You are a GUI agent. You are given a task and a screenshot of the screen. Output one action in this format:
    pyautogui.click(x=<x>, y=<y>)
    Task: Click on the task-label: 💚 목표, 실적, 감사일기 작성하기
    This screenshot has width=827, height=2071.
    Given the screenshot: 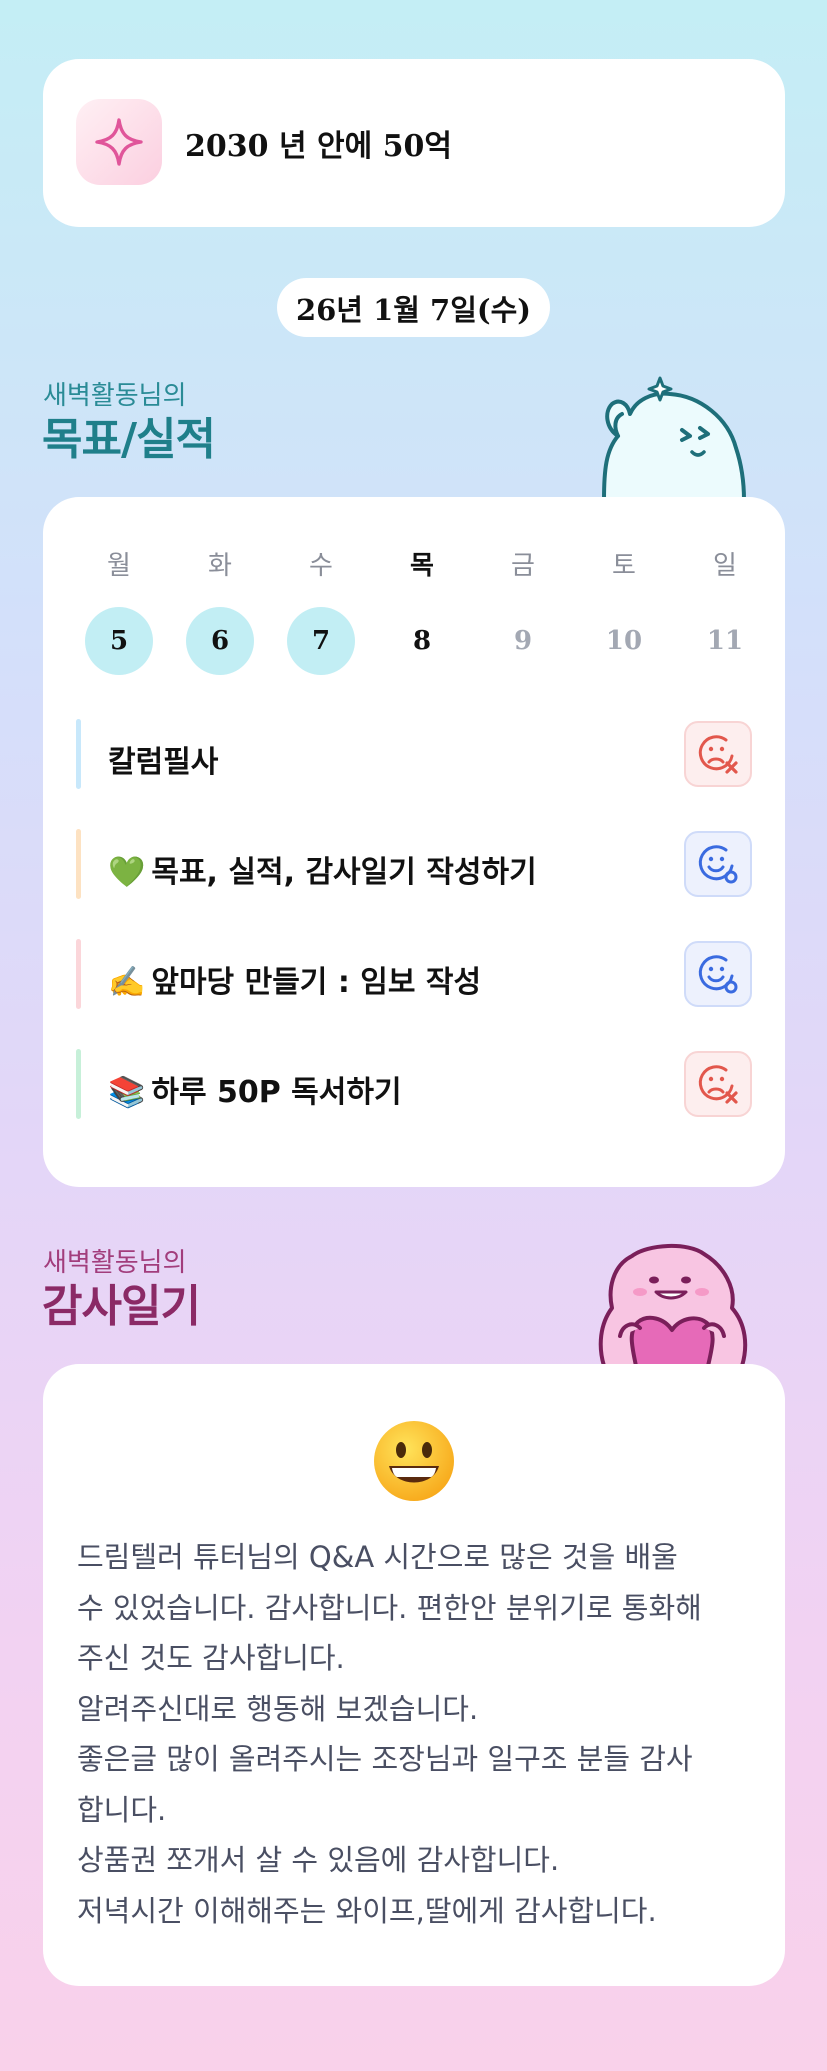 What is the action you would take?
    pyautogui.click(x=322, y=872)
    